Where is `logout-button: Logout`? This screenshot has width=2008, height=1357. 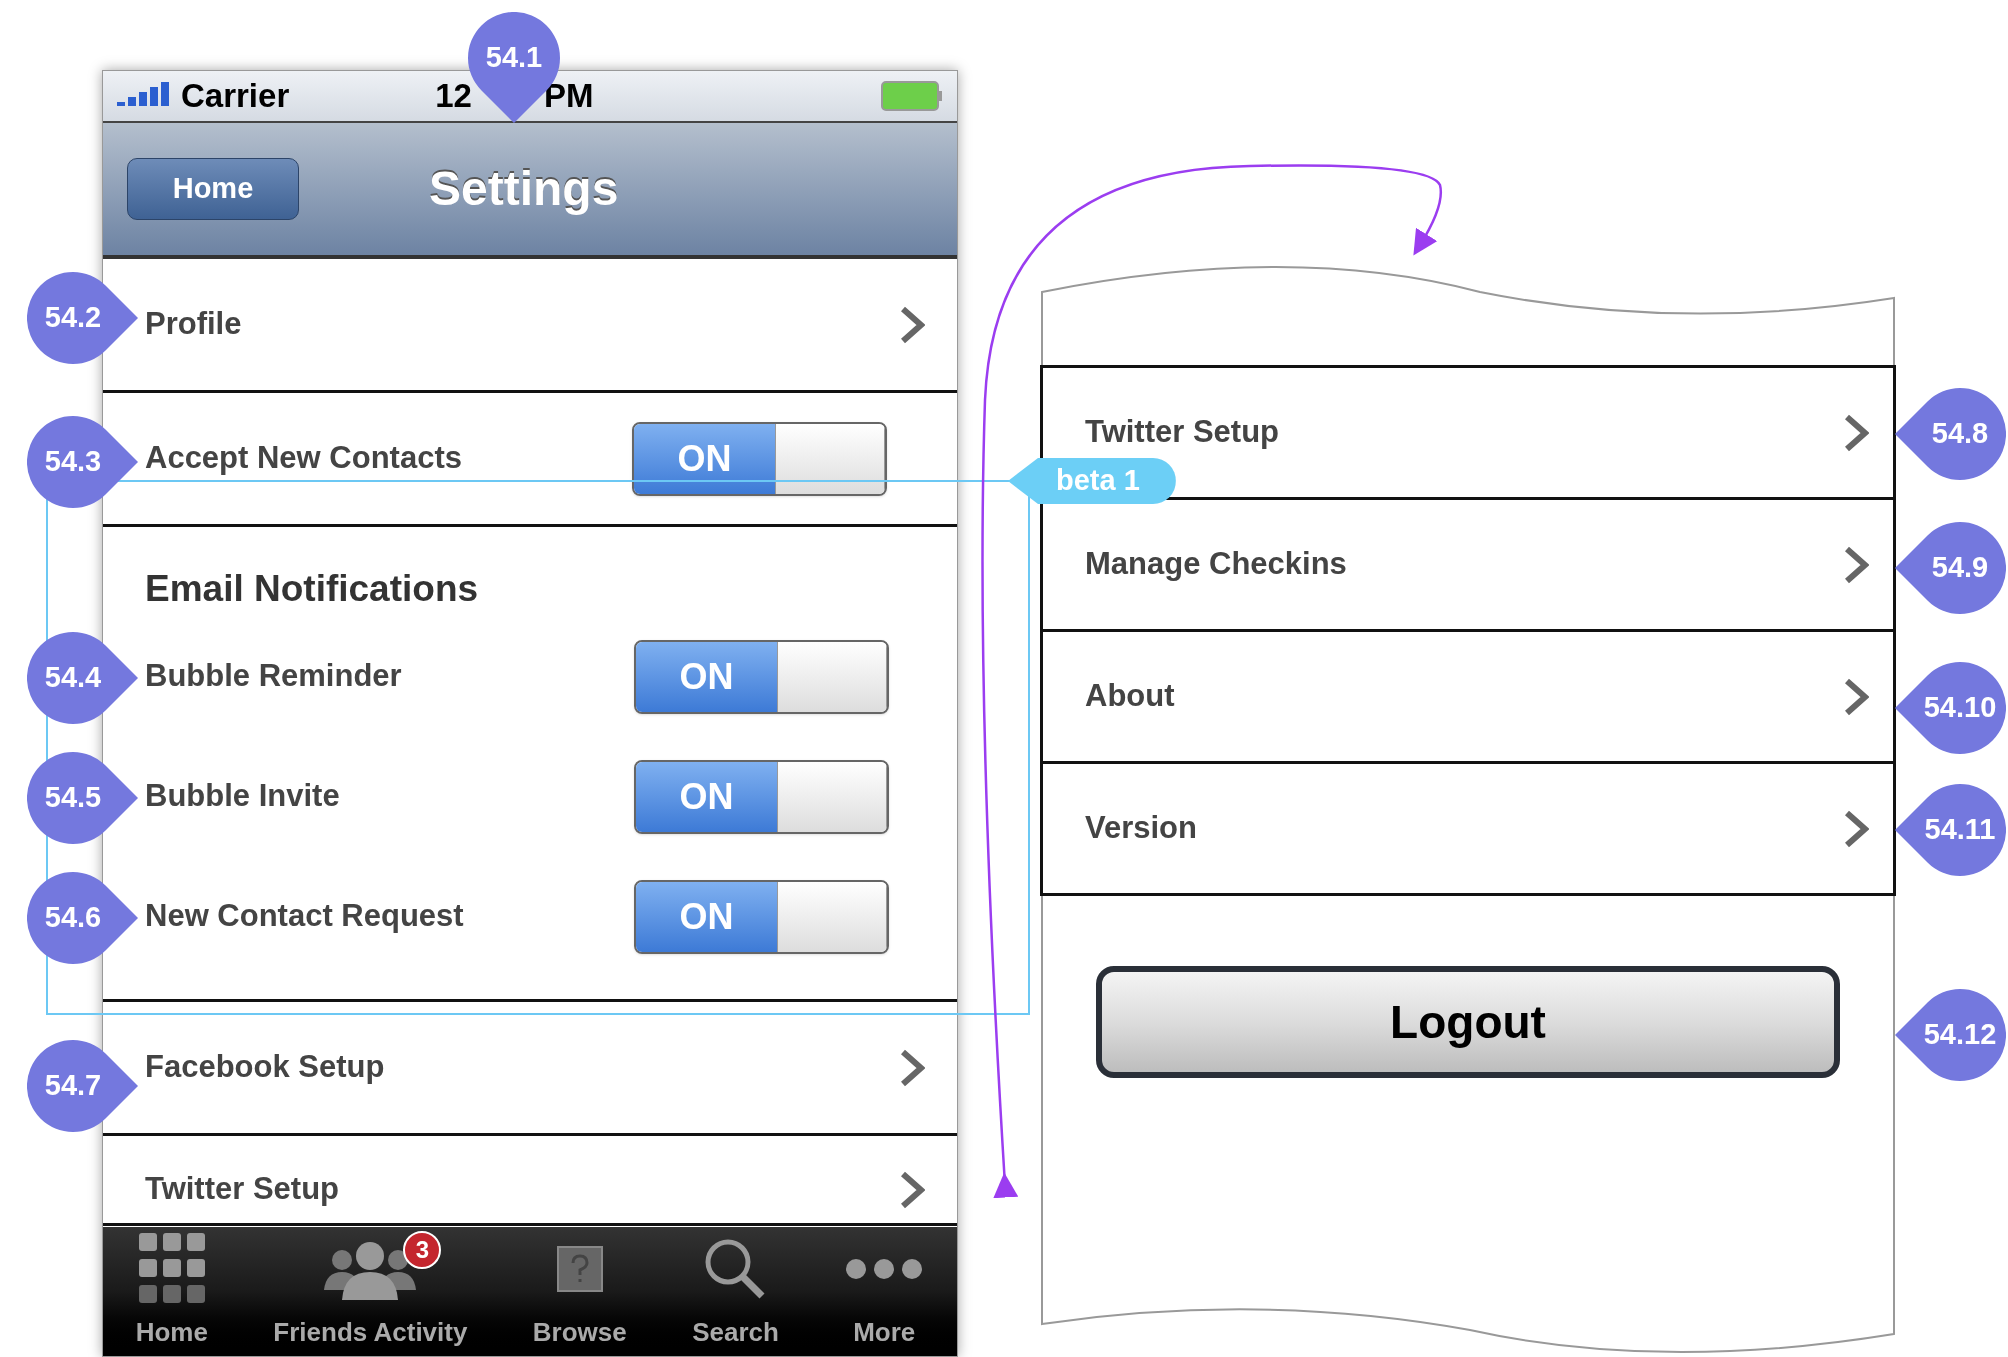
logout-button: Logout is located at coordinates (1468, 1022).